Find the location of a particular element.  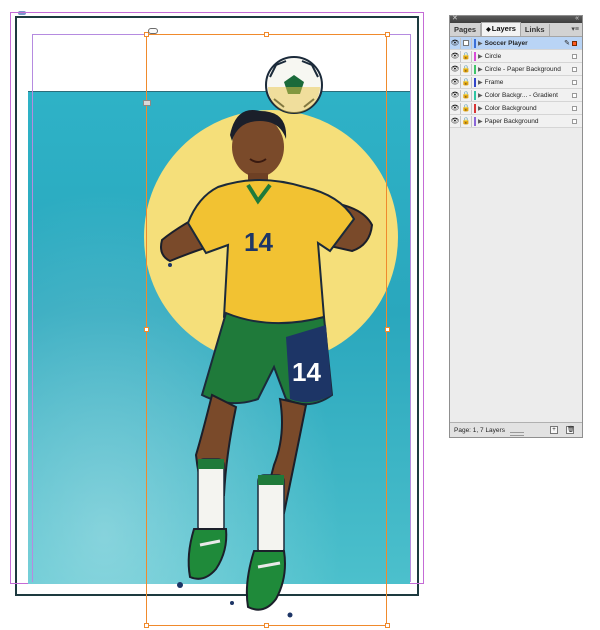

layer-row-color-background-gradient: 👁 🔒 ▶ Color Backgr... - Gradient is located at coordinates (516, 95).